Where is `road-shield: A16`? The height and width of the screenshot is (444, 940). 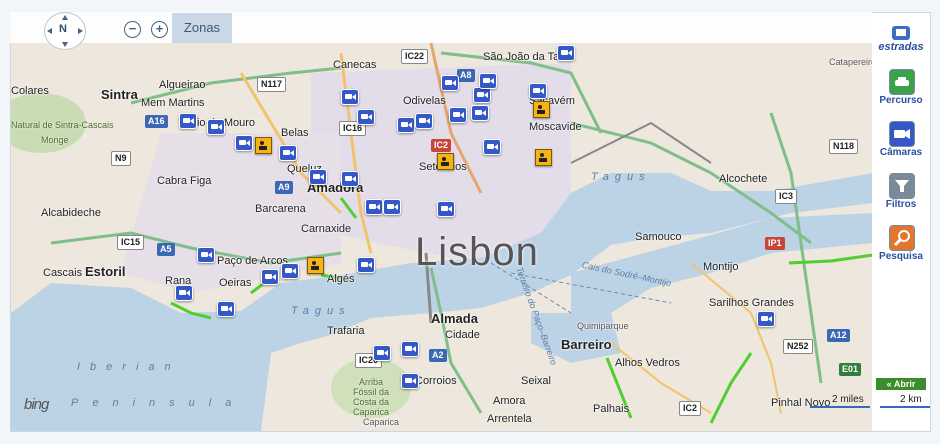 road-shield: A16 is located at coordinates (156, 121).